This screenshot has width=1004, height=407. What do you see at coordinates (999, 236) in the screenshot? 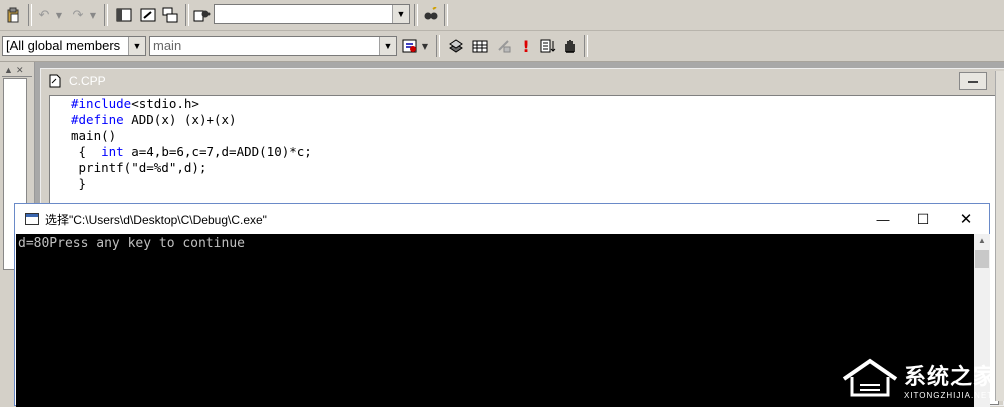
I see `editor-vertical-scrollbar` at bounding box center [999, 236].